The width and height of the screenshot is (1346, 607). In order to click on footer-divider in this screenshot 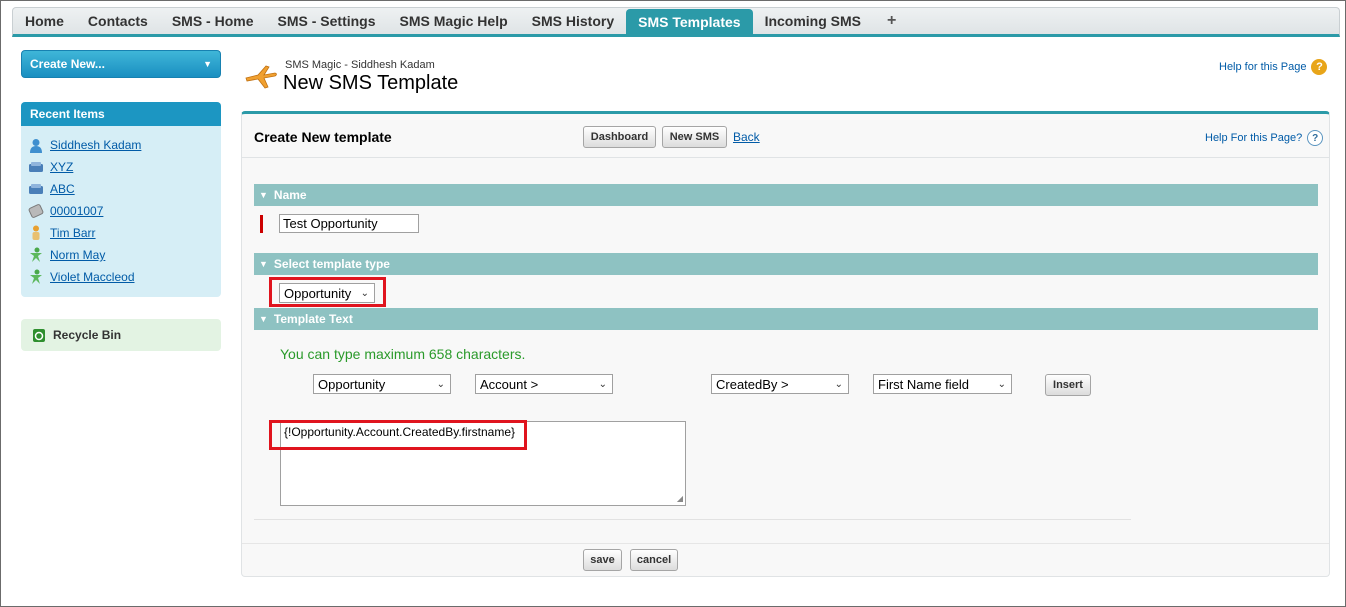, I will do `click(785, 543)`.